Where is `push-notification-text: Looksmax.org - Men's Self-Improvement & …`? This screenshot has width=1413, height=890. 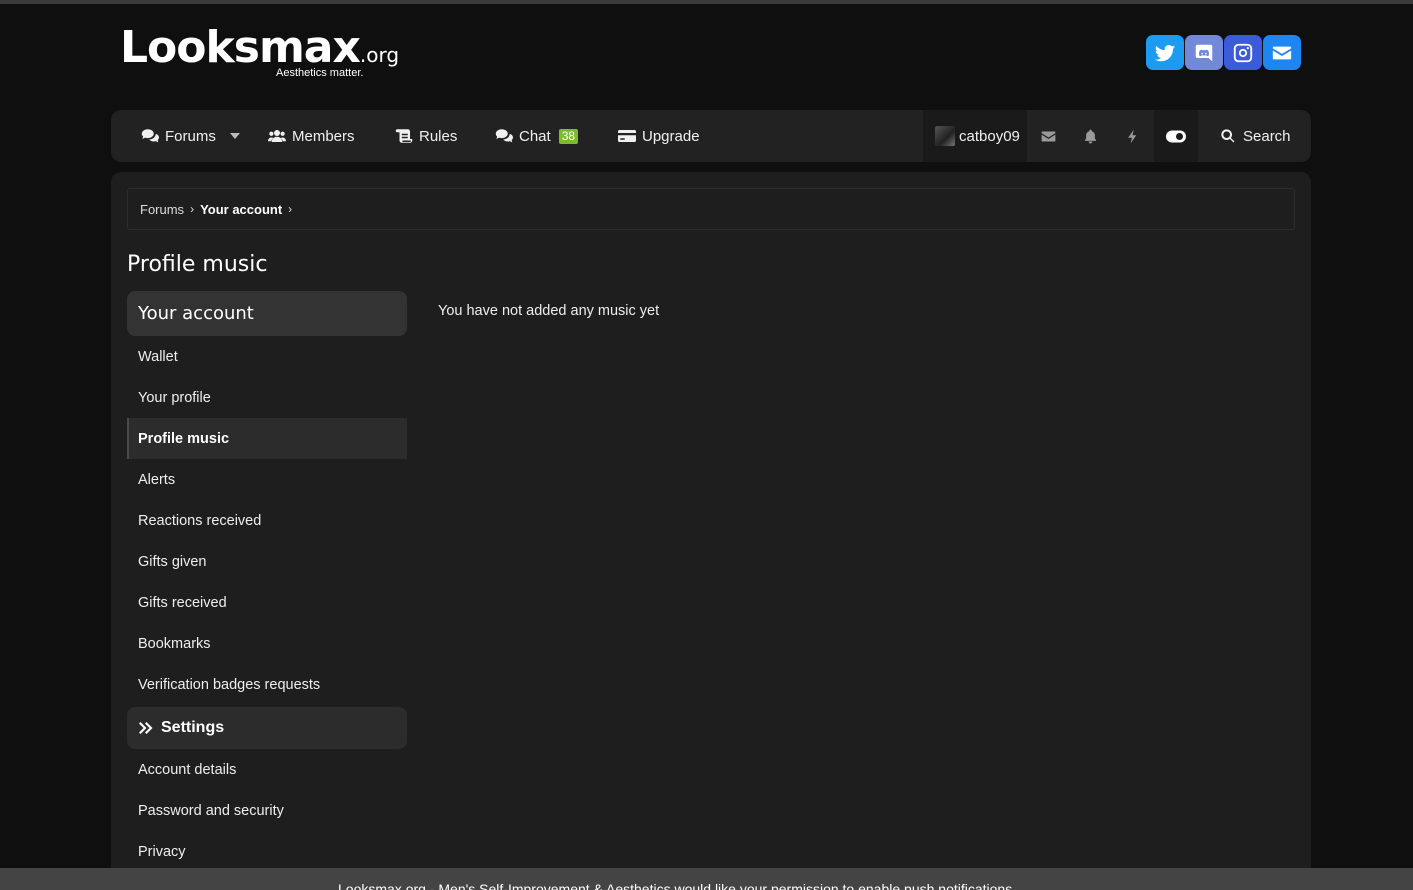
push-notification-text: Looksmax.org - Men's Self-Improvement & … is located at coordinates (677, 885).